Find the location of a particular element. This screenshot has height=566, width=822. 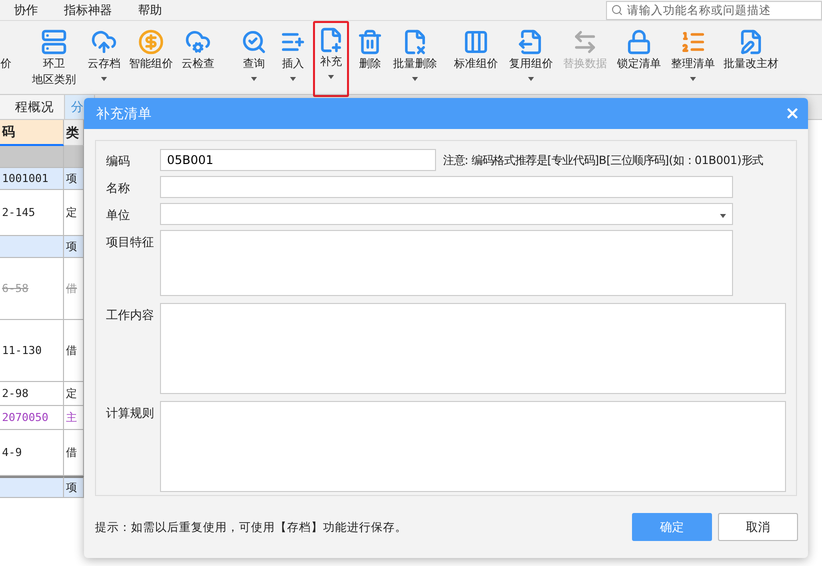

toolbar-button: 整理清单 is located at coordinates (693, 60).